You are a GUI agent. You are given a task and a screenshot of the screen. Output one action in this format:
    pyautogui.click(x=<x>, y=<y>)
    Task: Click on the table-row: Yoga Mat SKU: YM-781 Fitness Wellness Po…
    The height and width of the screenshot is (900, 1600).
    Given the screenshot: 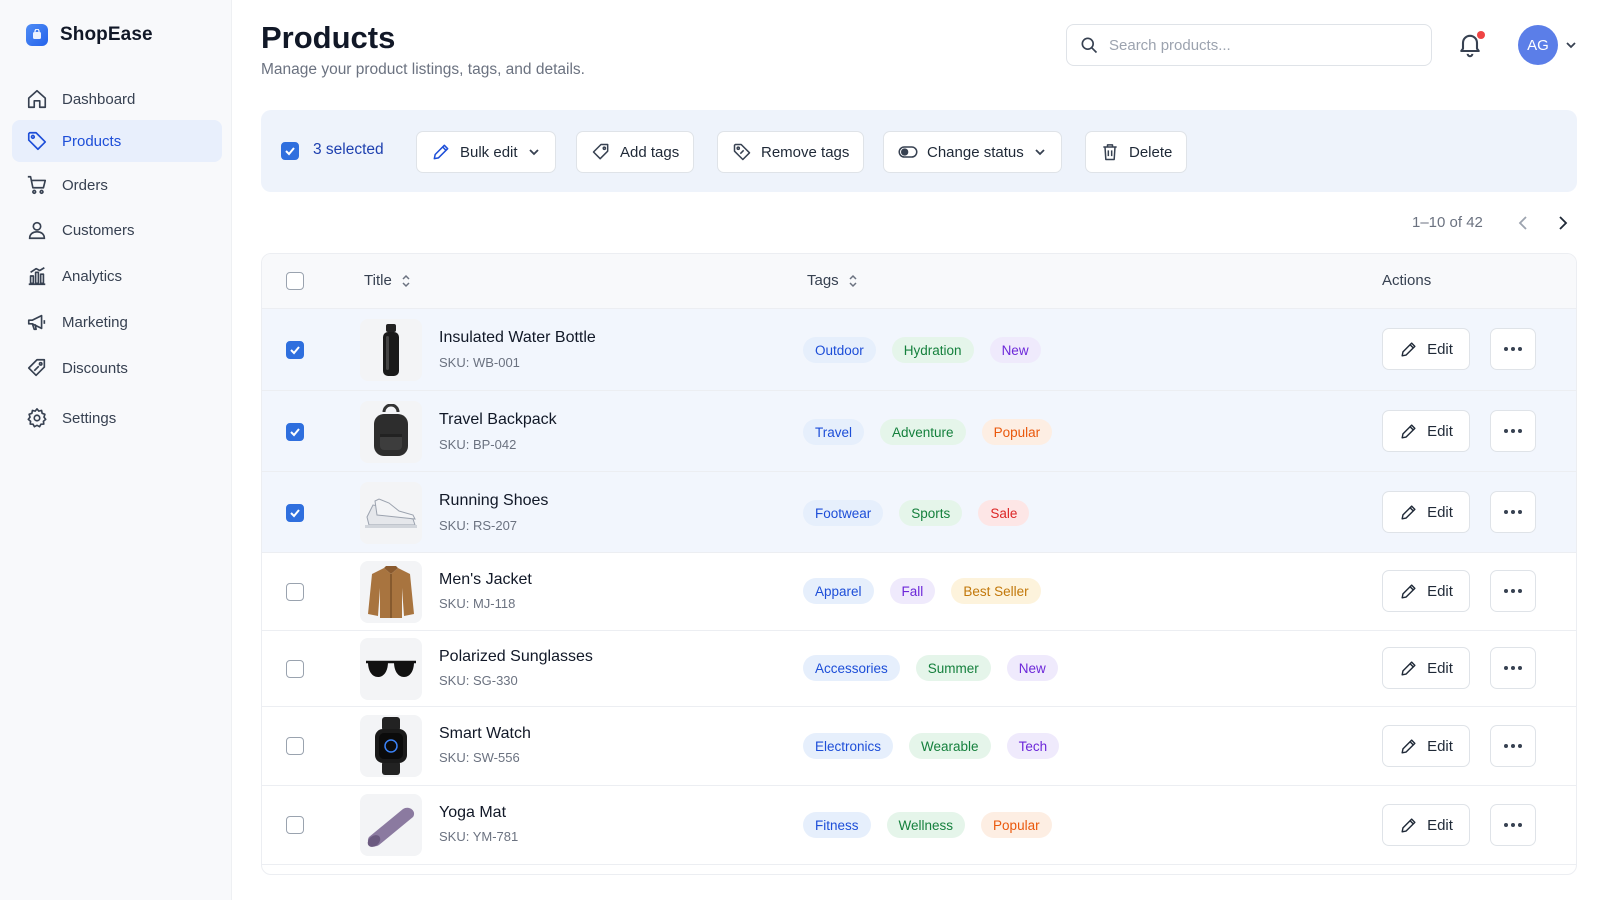 What is the action you would take?
    pyautogui.click(x=919, y=825)
    